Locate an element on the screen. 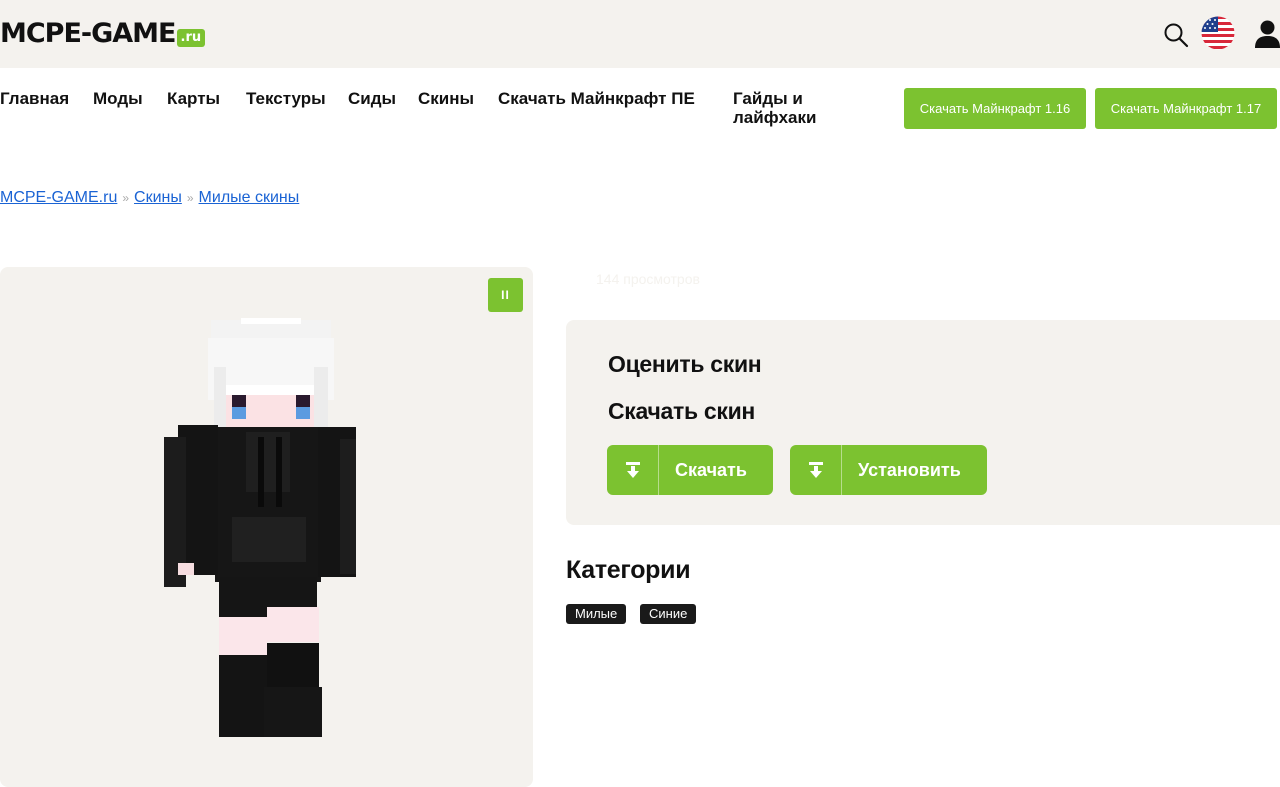 This screenshot has width=1280, height=787. download-skin-heading: Скачать скин is located at coordinates (682, 411).